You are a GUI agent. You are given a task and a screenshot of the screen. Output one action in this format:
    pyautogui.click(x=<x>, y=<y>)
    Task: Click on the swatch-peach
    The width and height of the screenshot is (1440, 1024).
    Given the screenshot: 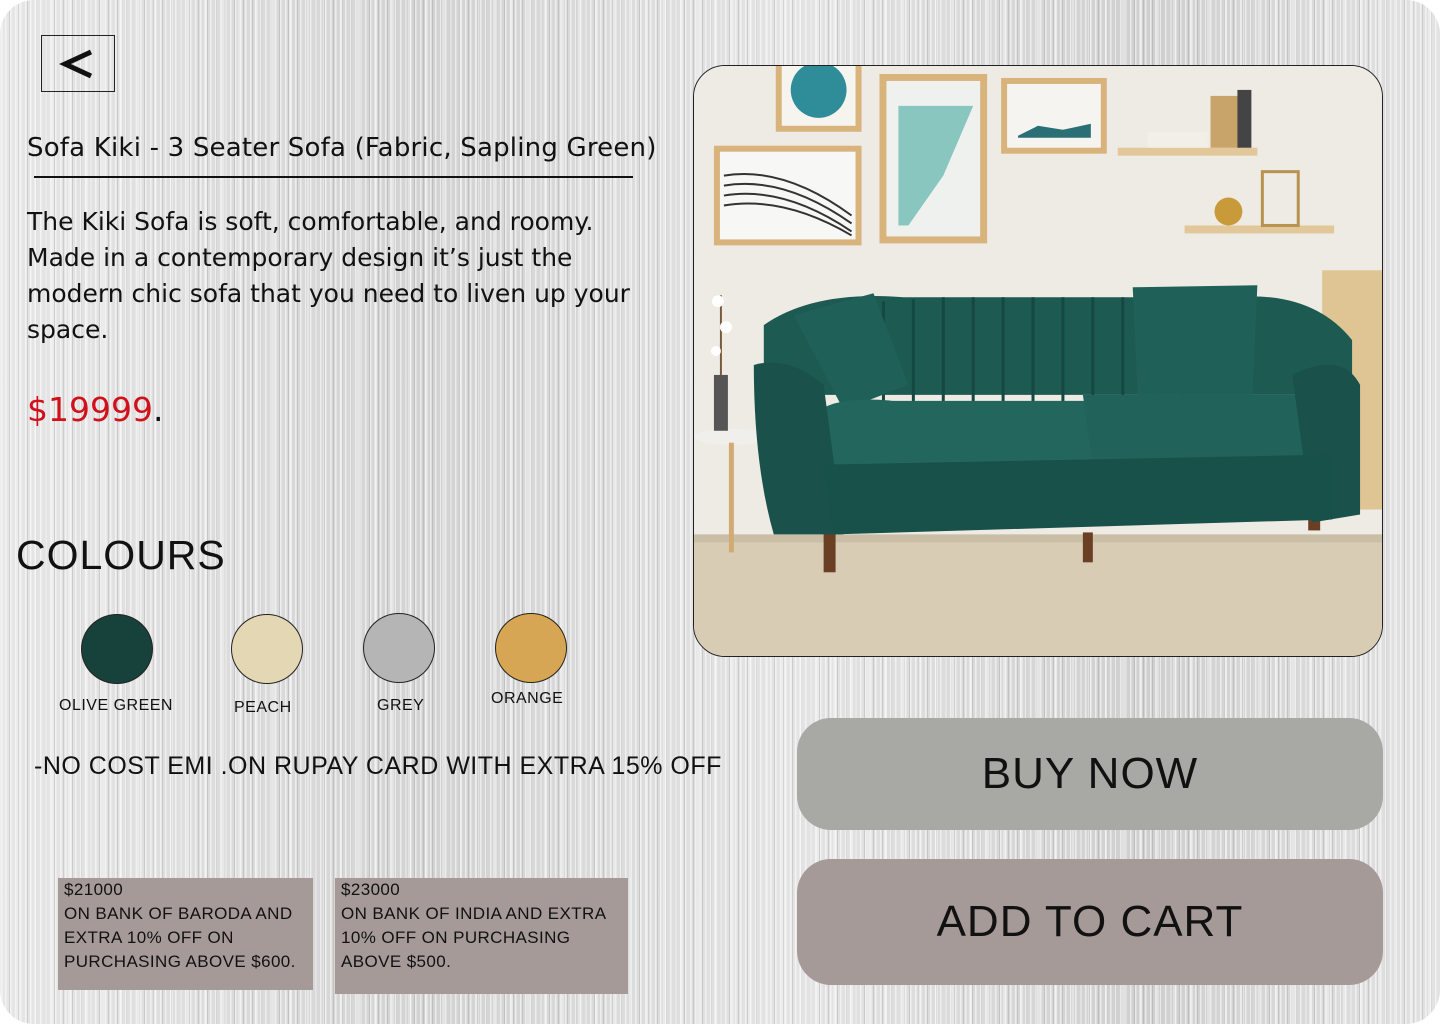 What is the action you would take?
    pyautogui.click(x=267, y=649)
    